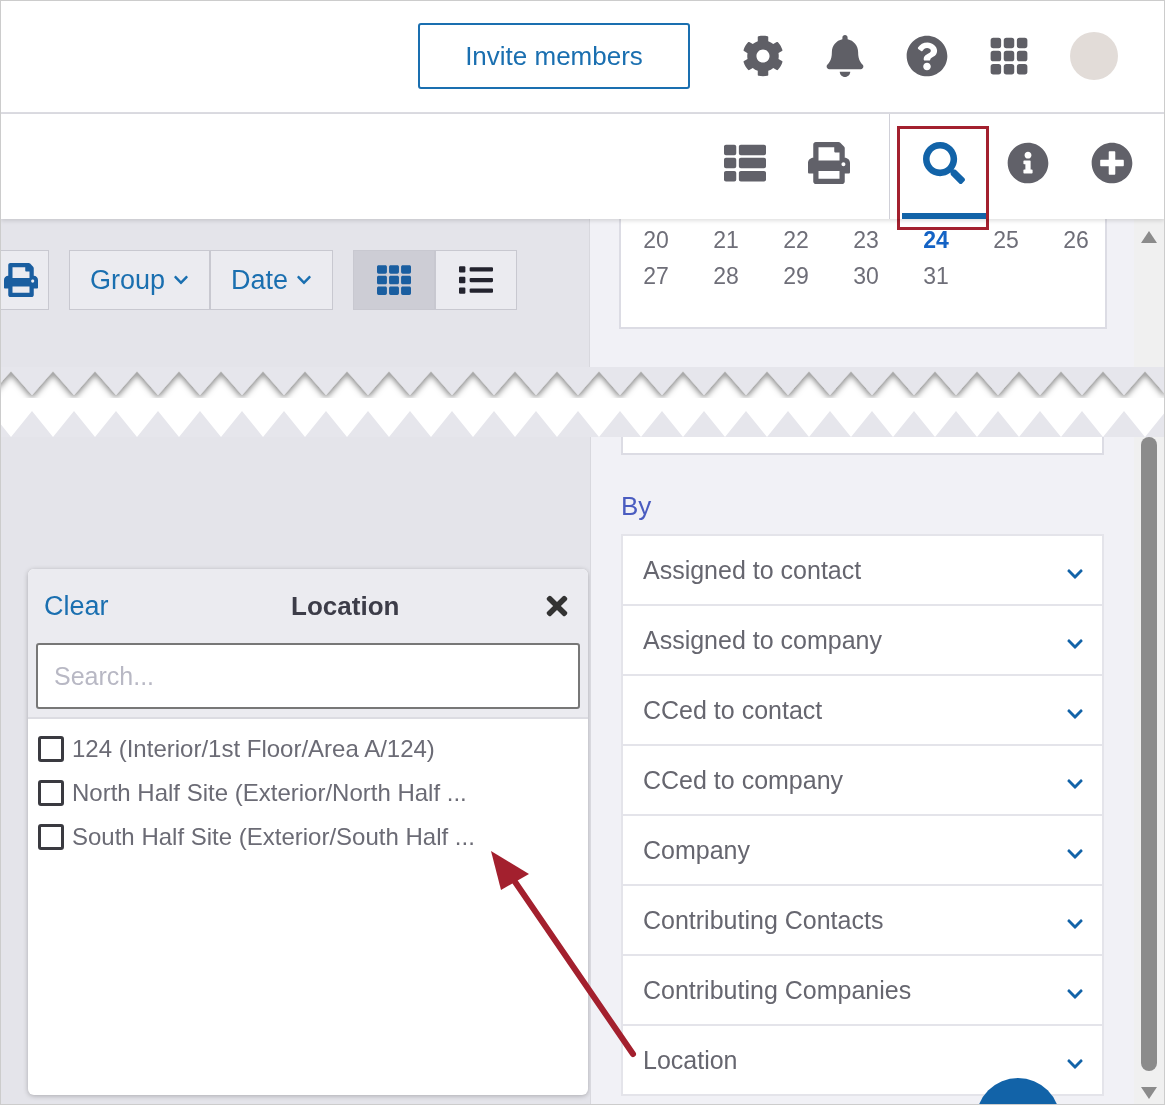 The width and height of the screenshot is (1165, 1105). Describe the element at coordinates (863, 850) in the screenshot. I see `filter-accordion-item: Company` at that location.